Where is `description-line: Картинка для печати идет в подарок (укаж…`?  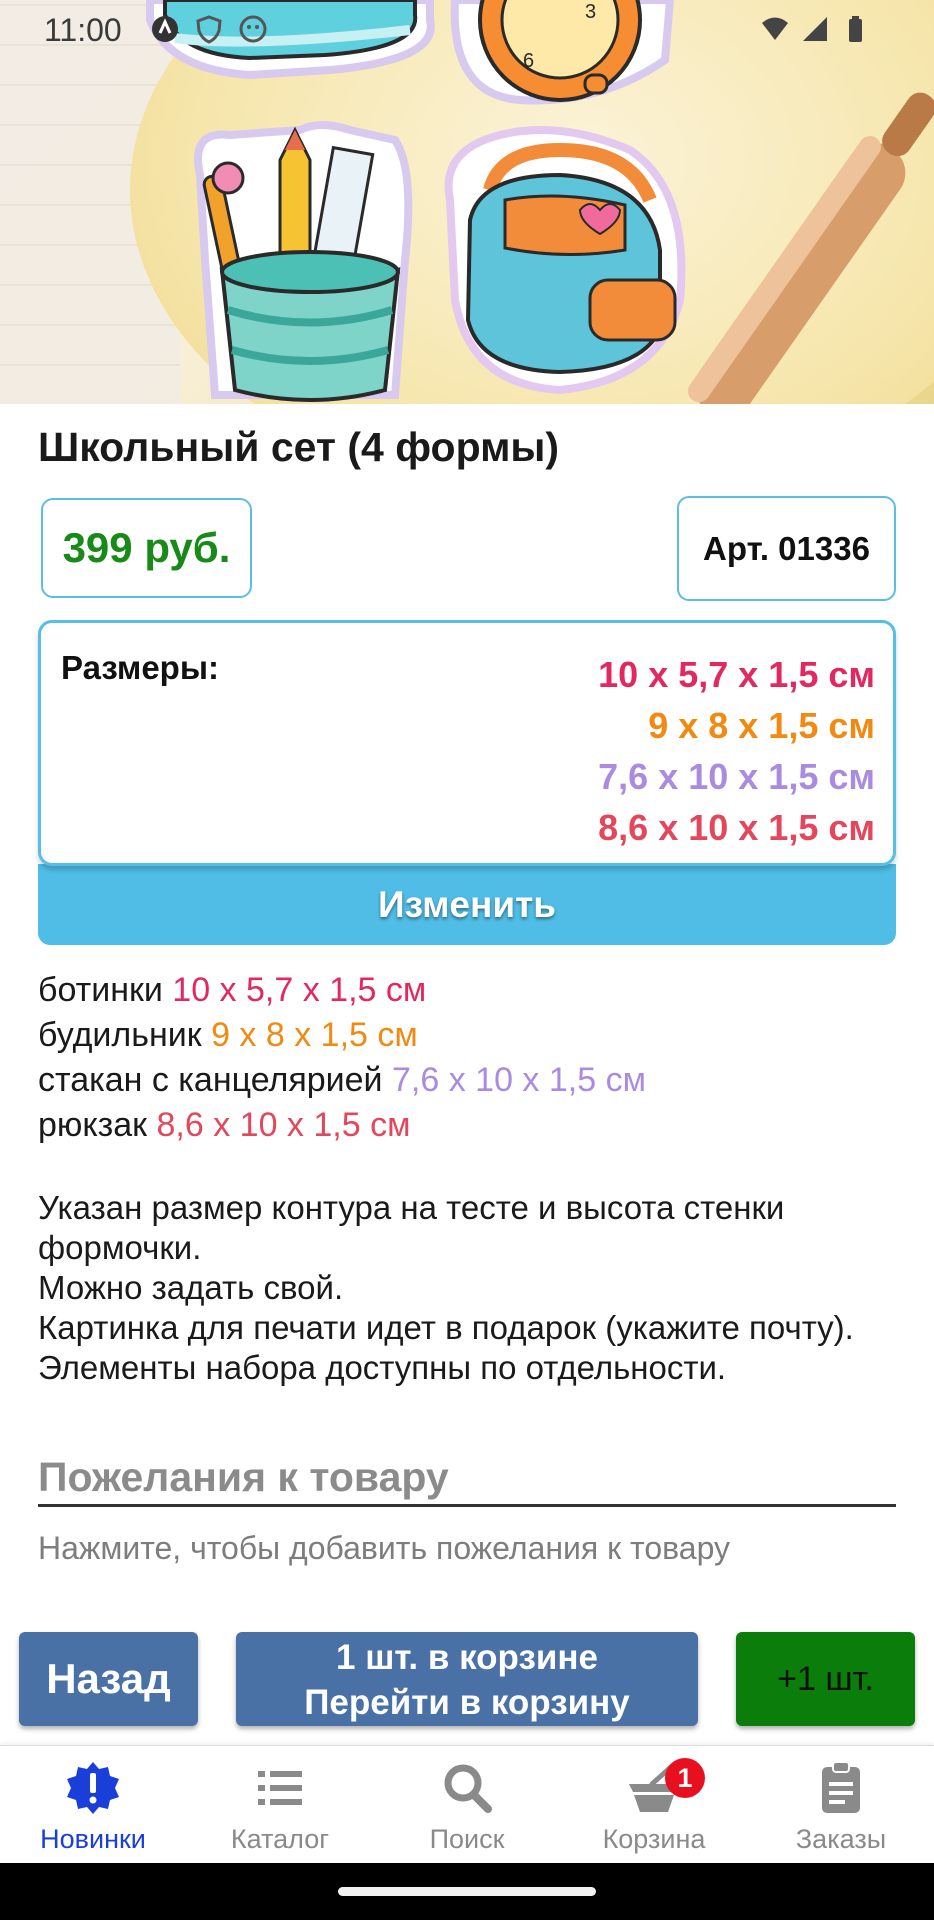 description-line: Картинка для печати идет в подарок (укаж… is located at coordinates (446, 1327).